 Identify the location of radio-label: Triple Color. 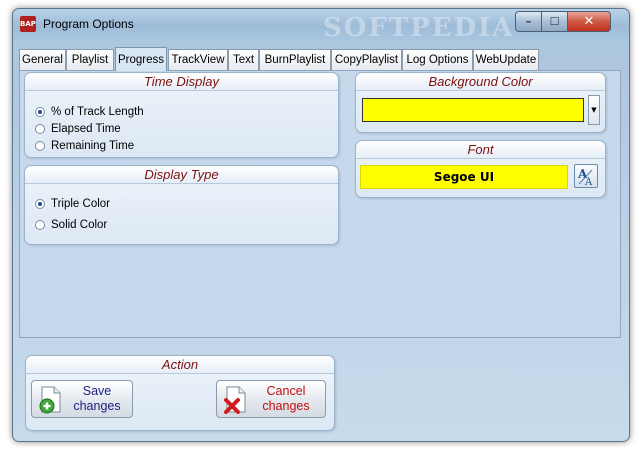
(81, 204).